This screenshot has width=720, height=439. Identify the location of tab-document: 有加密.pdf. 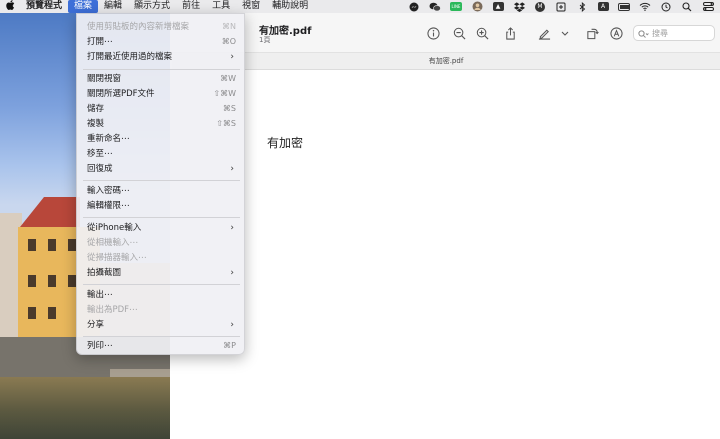
(446, 61).